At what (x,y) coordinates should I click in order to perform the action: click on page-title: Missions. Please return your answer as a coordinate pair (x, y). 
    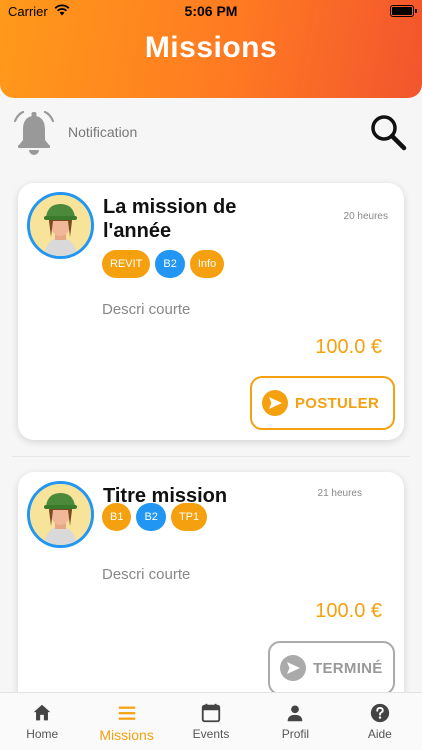
    Looking at the image, I should click on (211, 47).